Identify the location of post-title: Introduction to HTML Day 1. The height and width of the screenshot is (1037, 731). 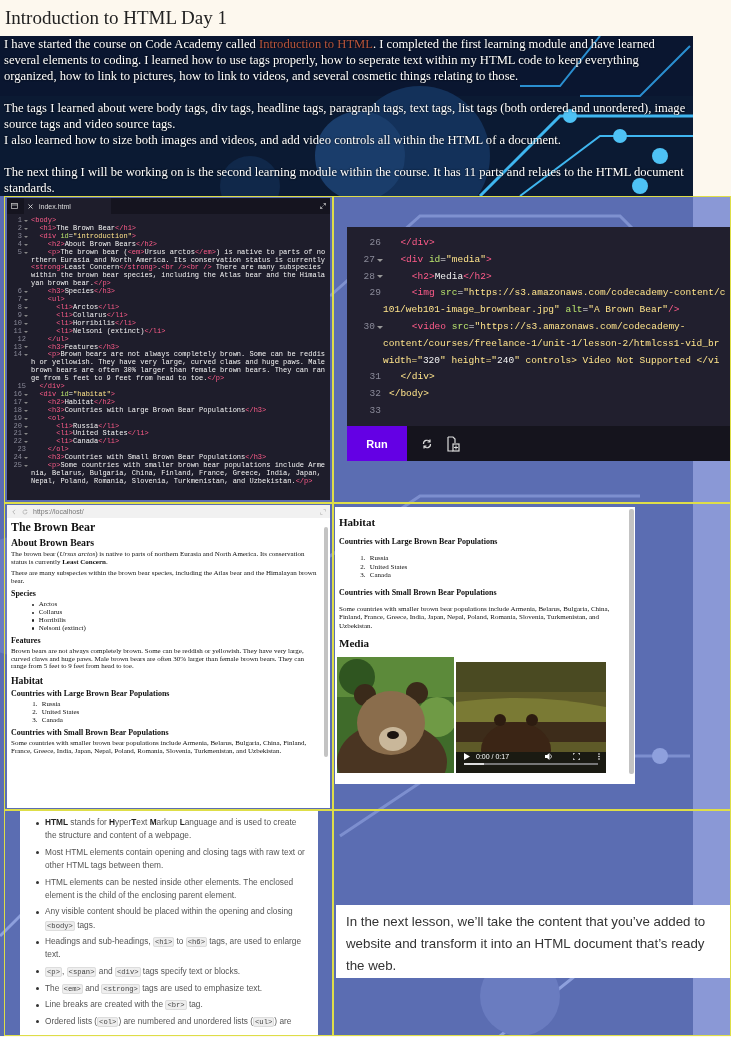
(116, 18).